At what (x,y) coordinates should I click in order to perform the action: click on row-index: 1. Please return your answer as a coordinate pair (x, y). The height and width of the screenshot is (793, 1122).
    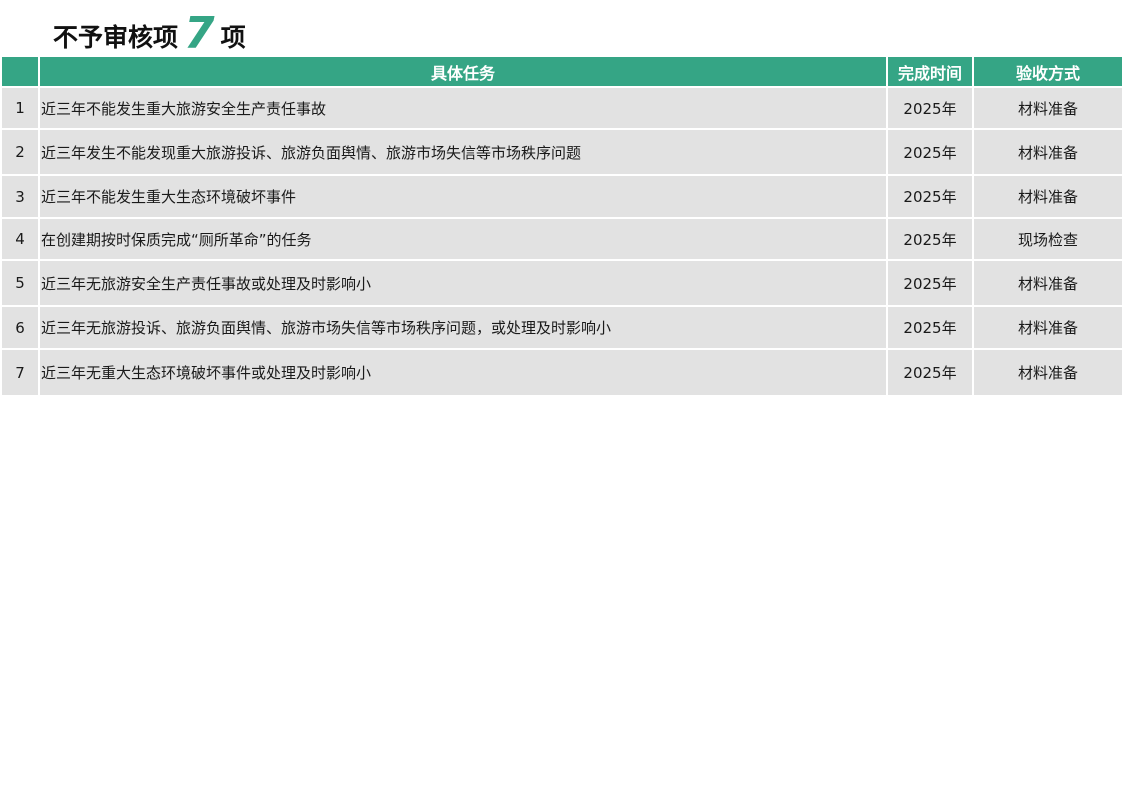
    Looking at the image, I should click on (20, 108).